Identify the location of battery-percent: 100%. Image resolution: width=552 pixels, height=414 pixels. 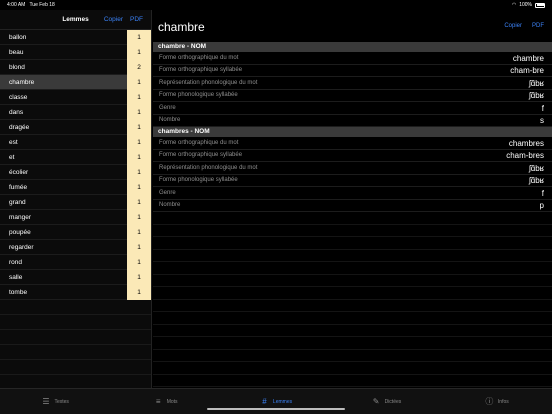
(525, 5).